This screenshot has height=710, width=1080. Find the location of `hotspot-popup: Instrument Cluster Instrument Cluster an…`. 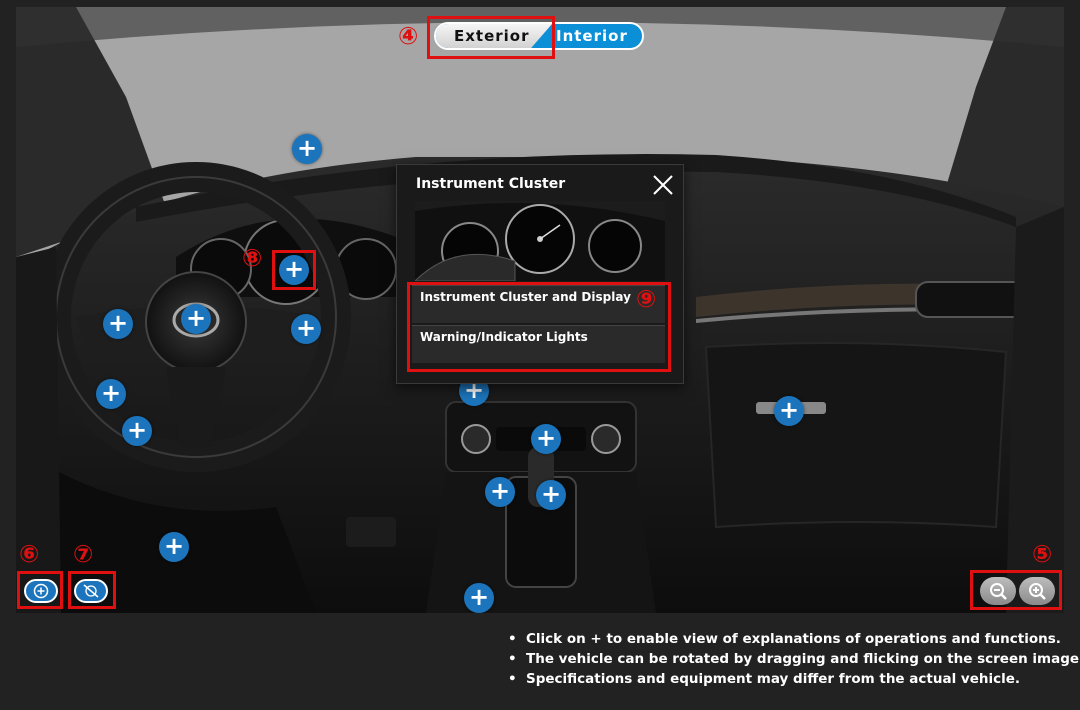

hotspot-popup: Instrument Cluster Instrument Cluster an… is located at coordinates (540, 274).